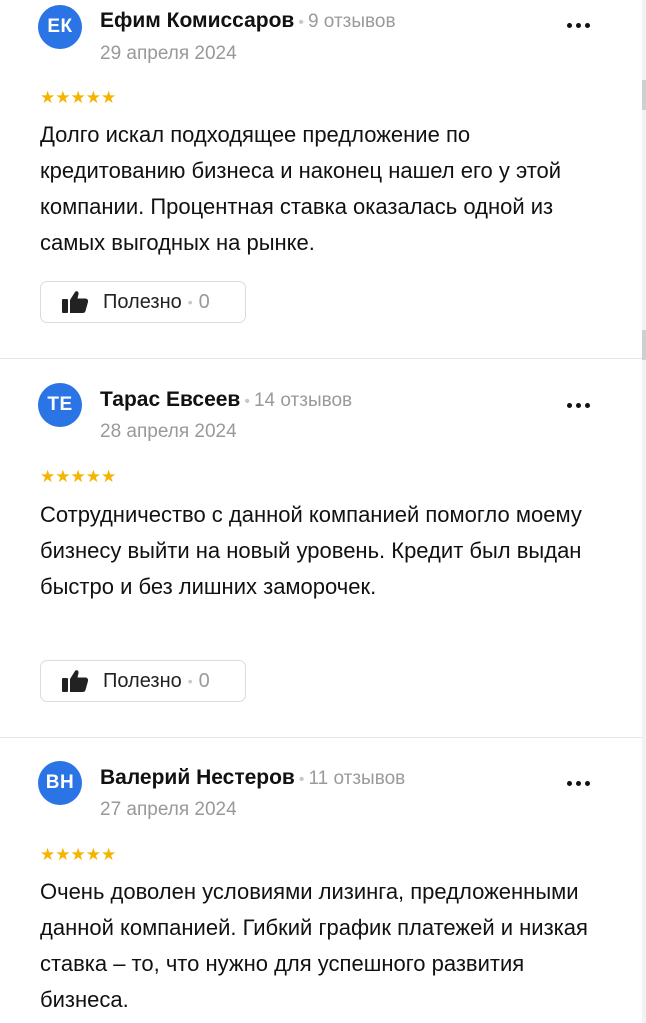 Image resolution: width=646 pixels, height=1023 pixels. I want to click on review-header: Ефим Комиссаров • 9 отзывов, so click(248, 21).